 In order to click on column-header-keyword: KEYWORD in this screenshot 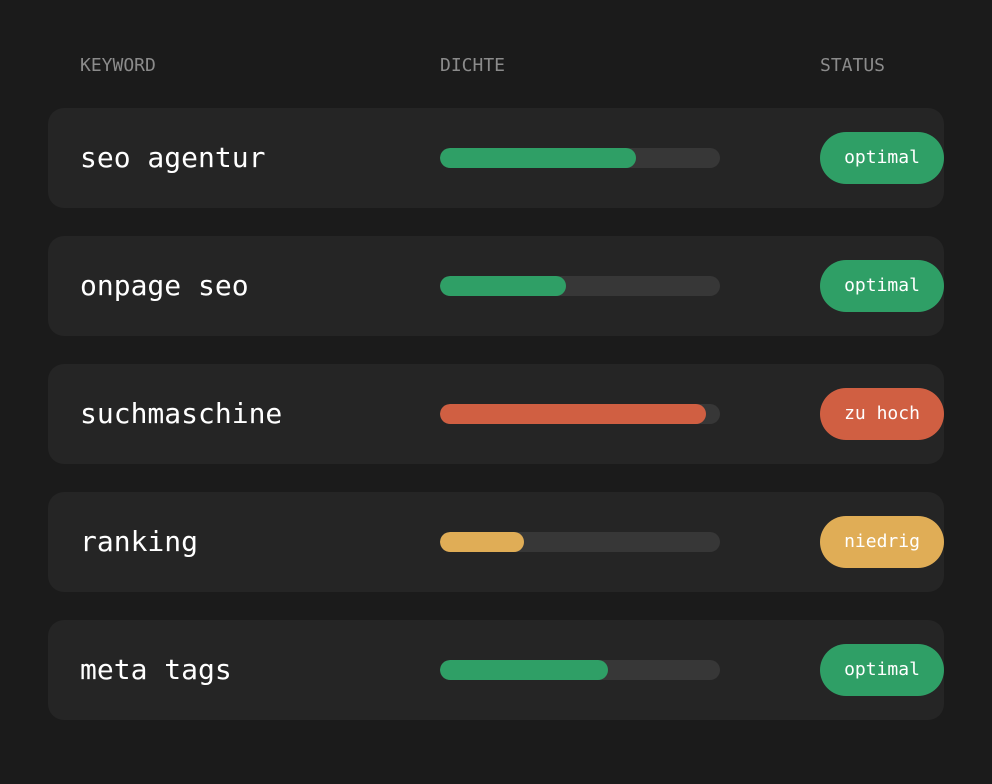, I will do `click(118, 65)`.